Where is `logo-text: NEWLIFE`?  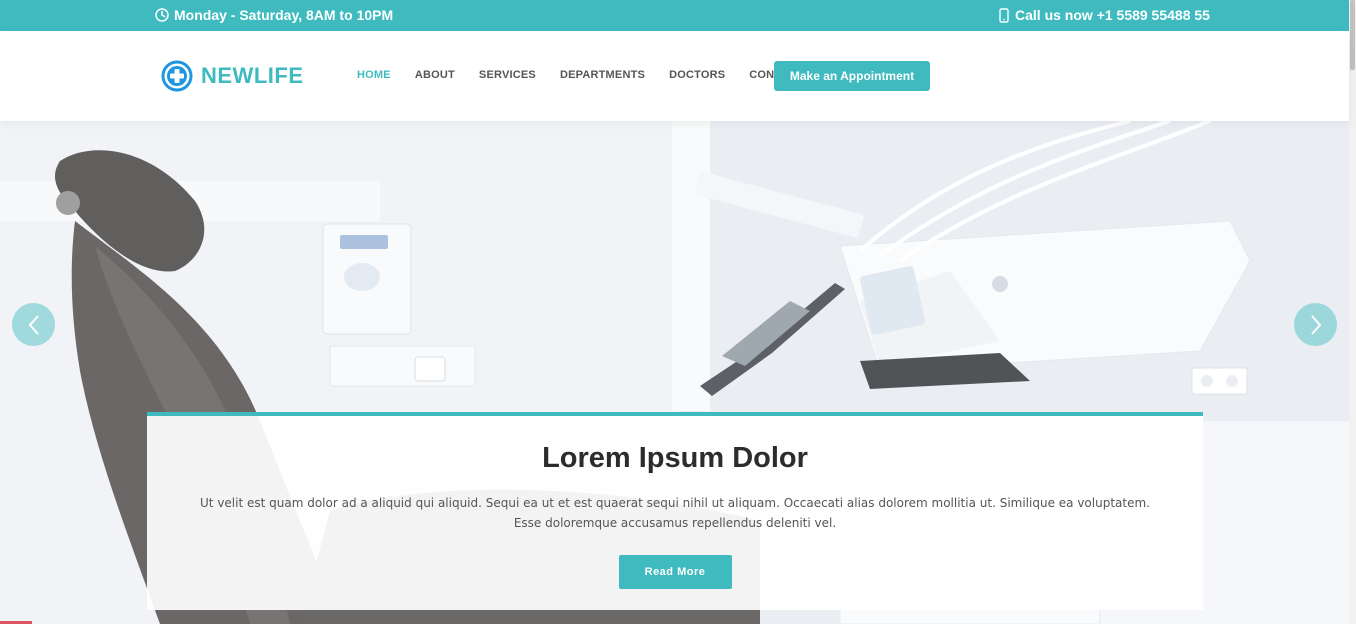 logo-text: NEWLIFE is located at coordinates (252, 75).